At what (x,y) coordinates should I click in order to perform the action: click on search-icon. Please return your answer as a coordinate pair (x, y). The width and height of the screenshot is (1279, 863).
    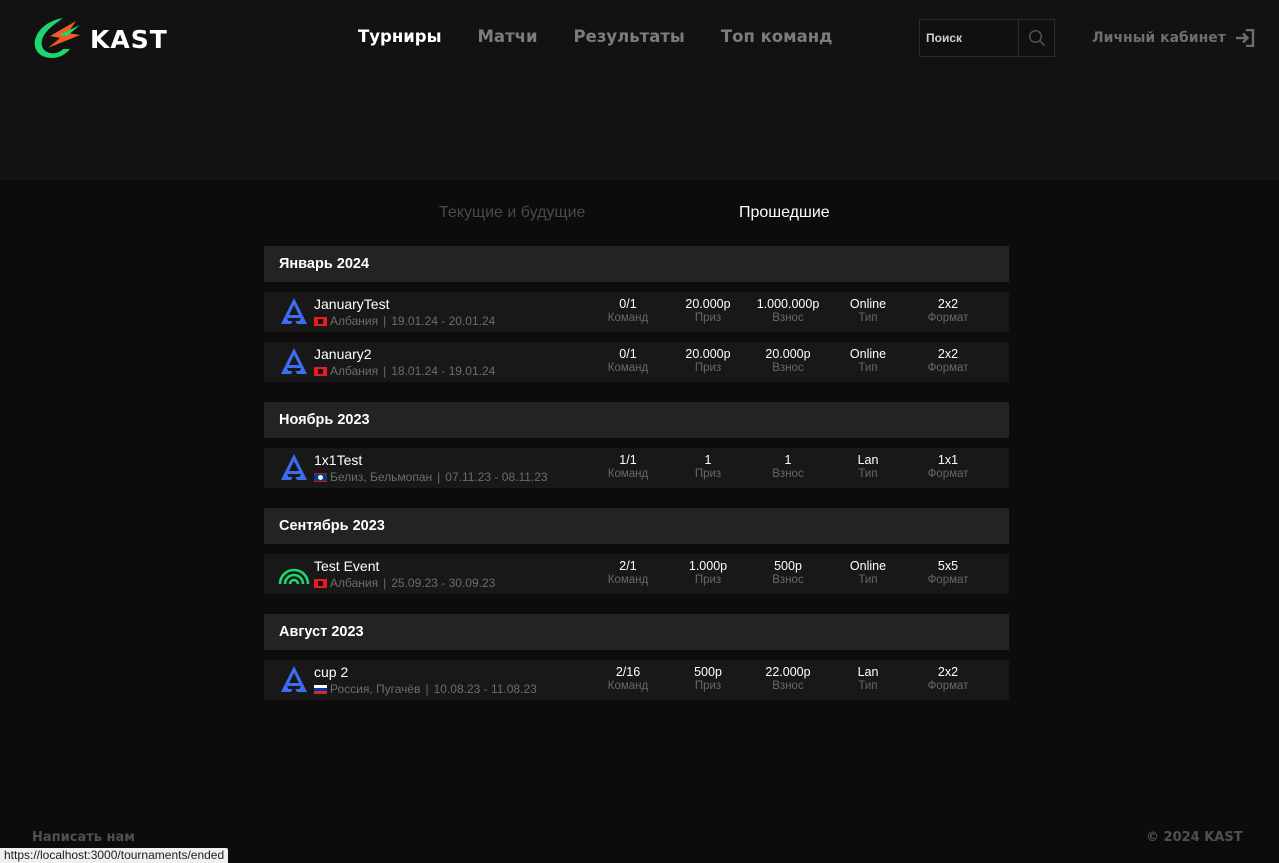
    Looking at the image, I should click on (1036, 37).